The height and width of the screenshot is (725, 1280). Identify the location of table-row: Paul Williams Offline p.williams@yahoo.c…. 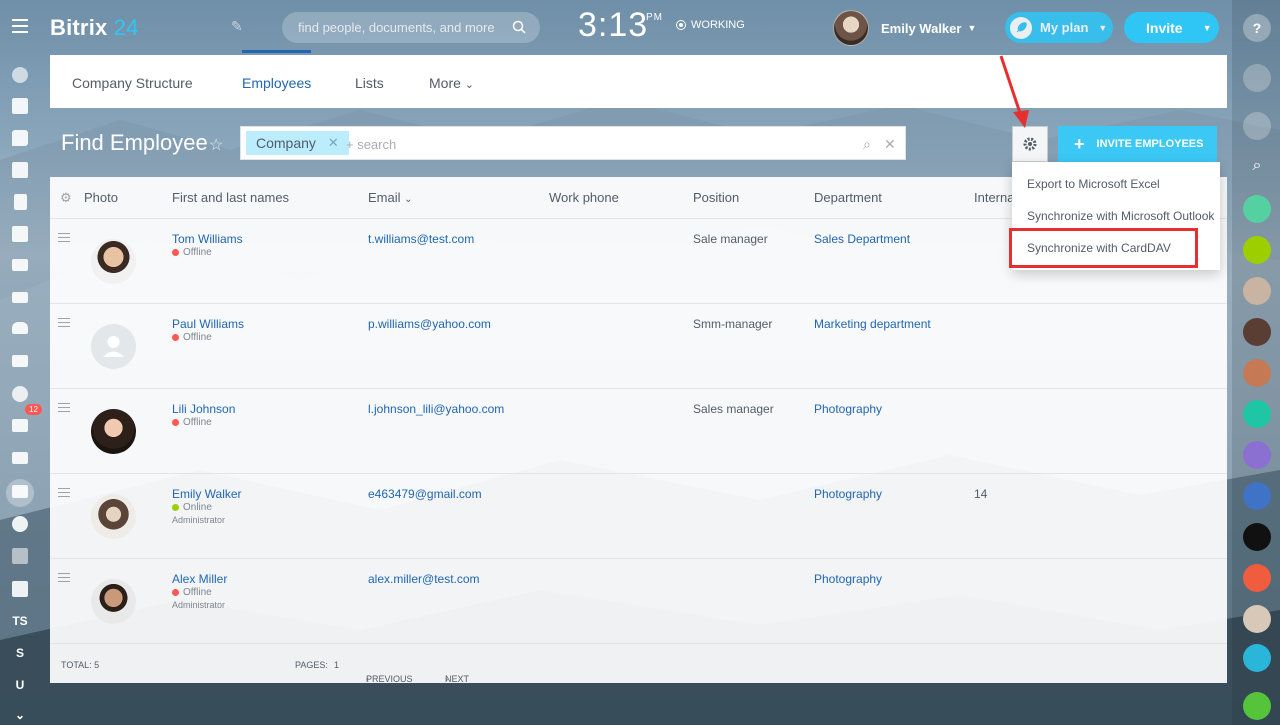
(638, 346).